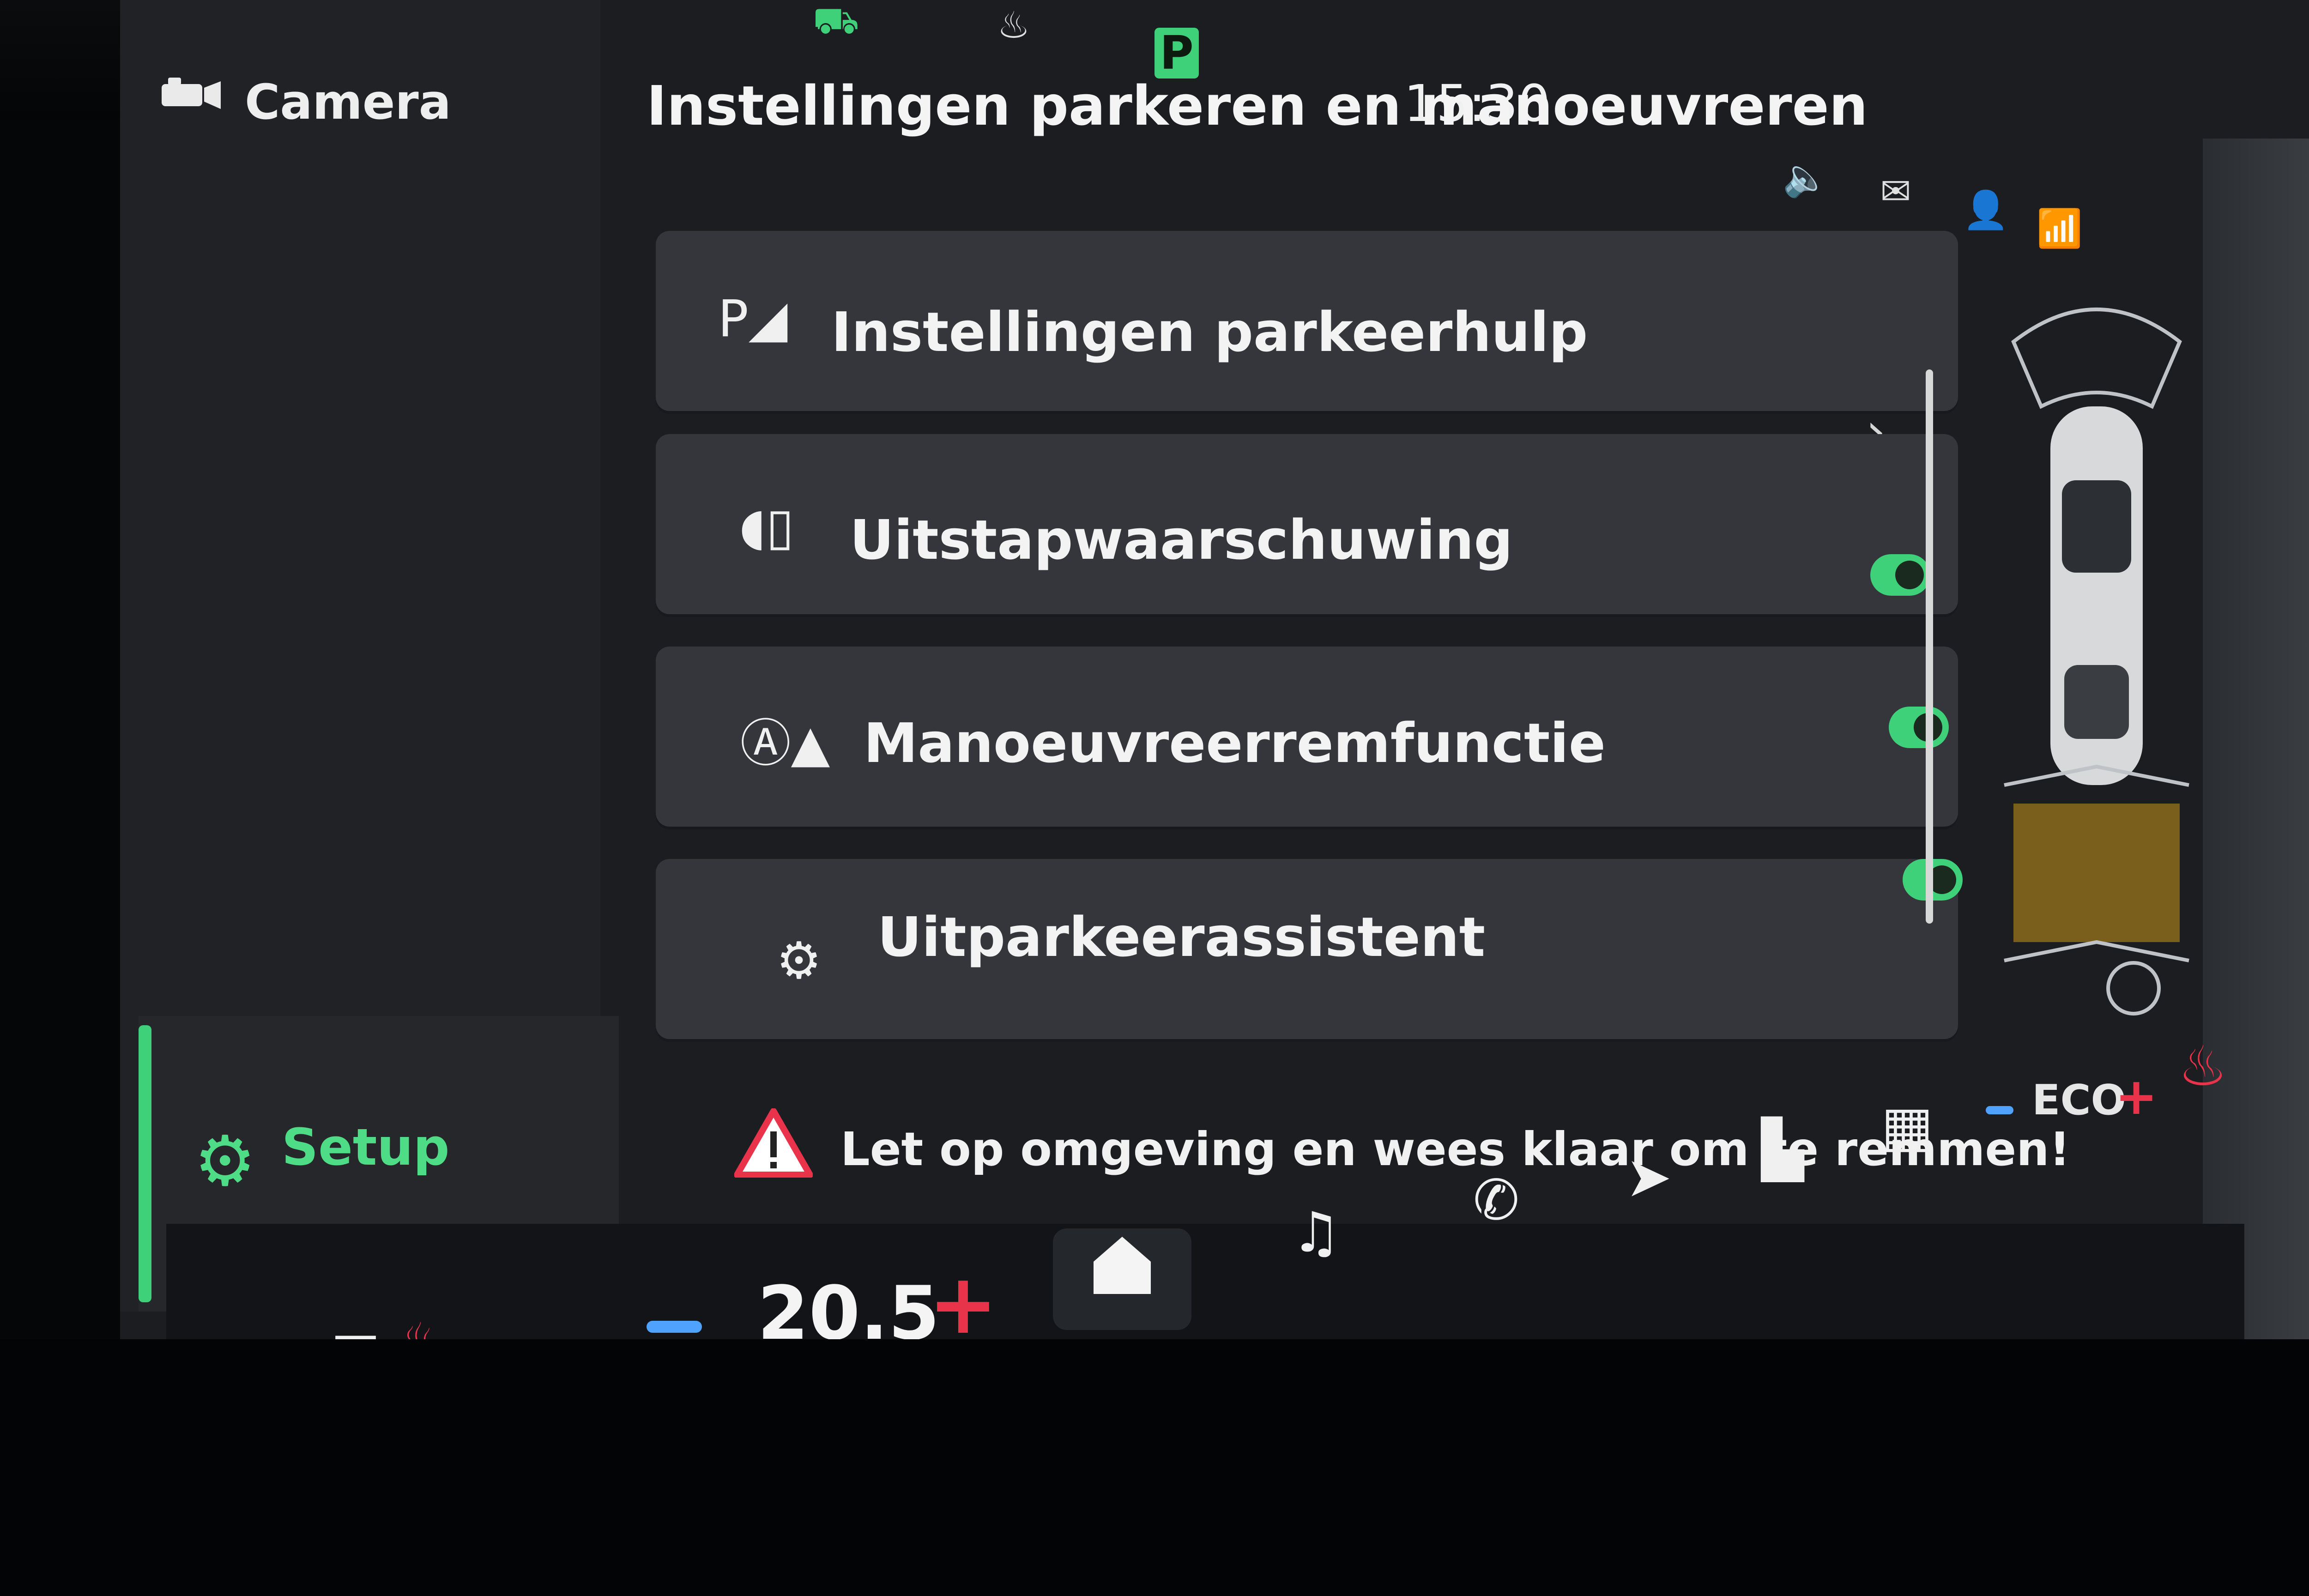 Image resolution: width=2309 pixels, height=1596 pixels. Describe the element at coordinates (1648, 1177) in the screenshot. I see `navigation-icon: ➤` at that location.